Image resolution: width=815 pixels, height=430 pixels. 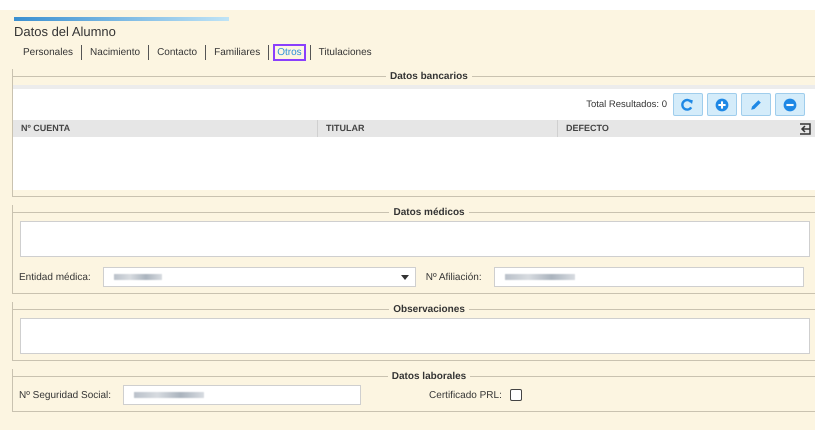 I want to click on tab: Contacto, so click(x=177, y=52).